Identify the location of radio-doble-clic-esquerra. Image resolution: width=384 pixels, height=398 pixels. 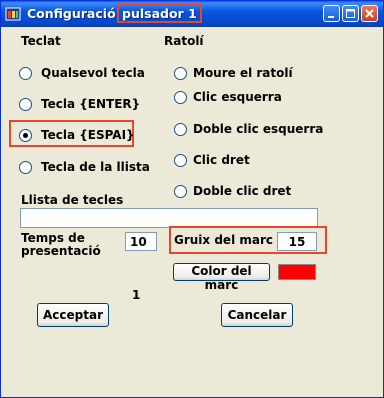
(180, 129).